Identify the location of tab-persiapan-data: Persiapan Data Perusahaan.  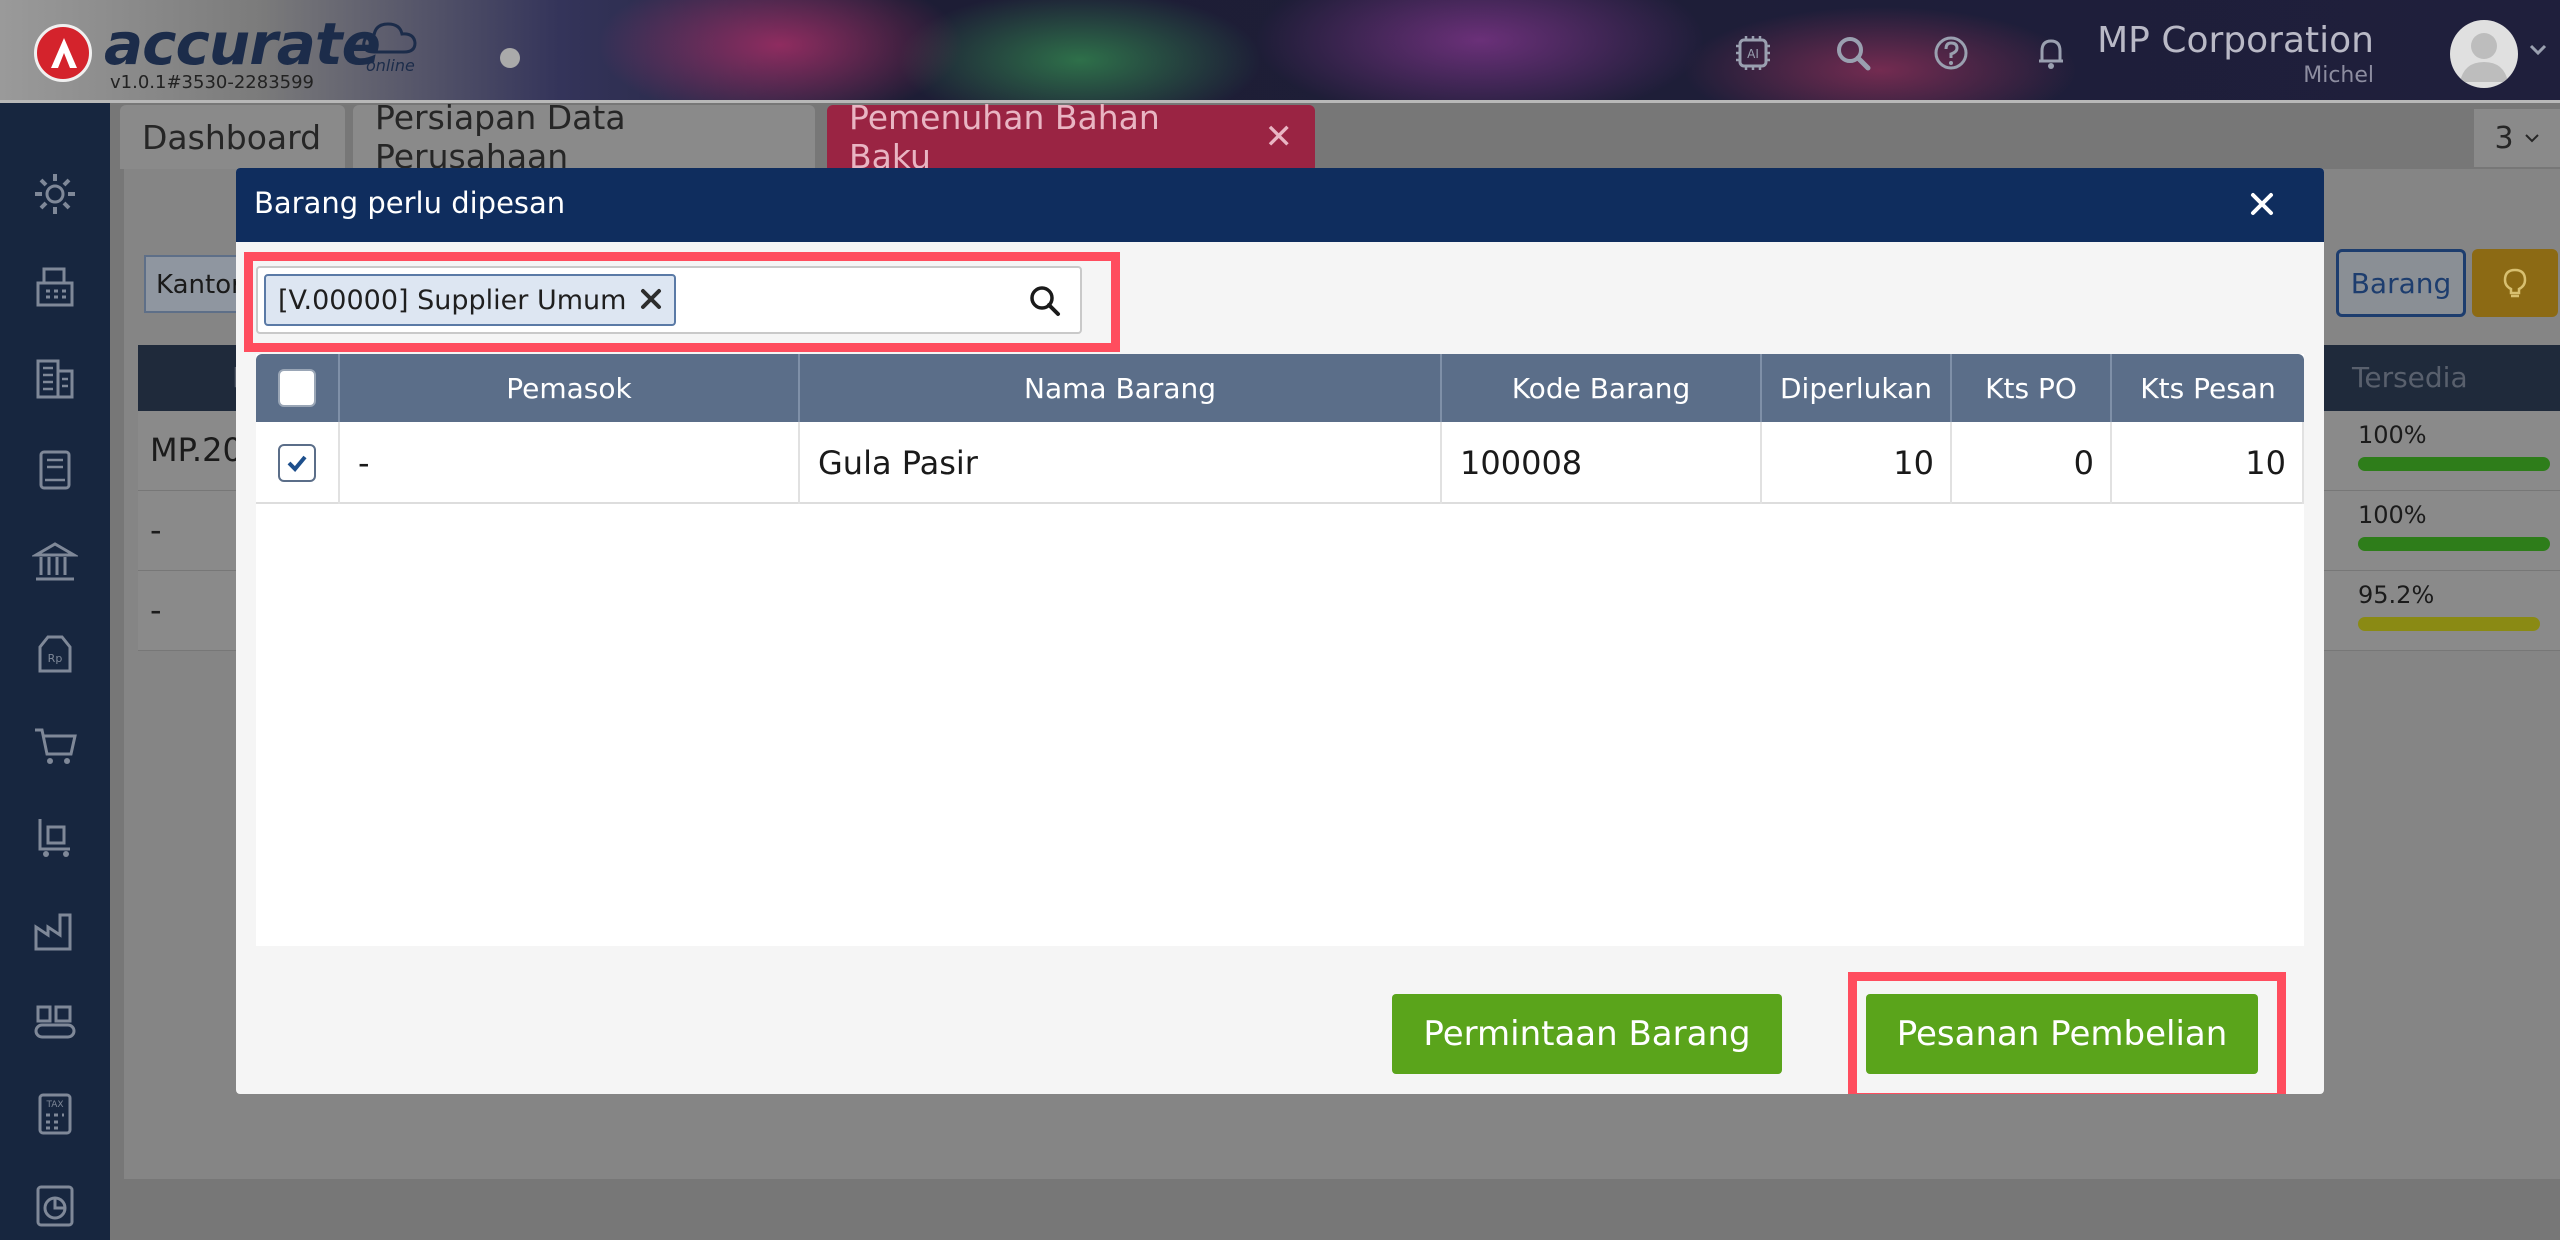
(584, 137).